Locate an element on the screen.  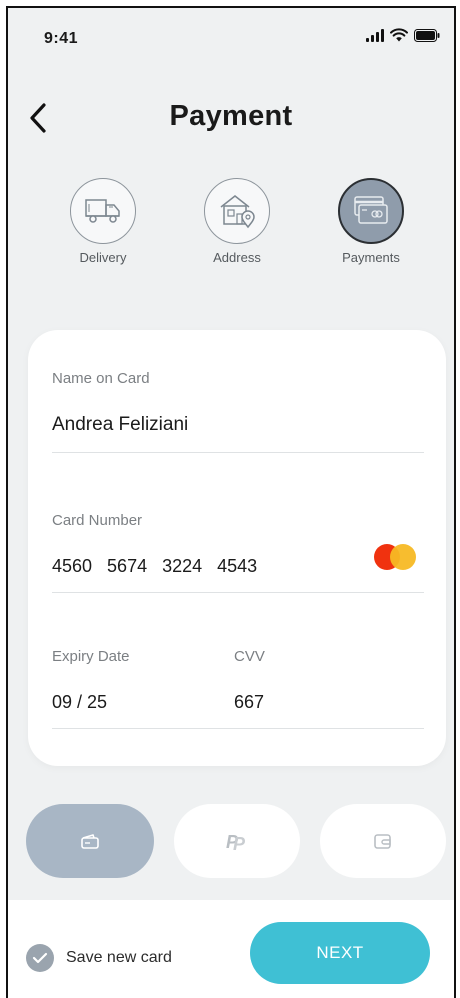
step-address: Address is located at coordinates (237, 221).